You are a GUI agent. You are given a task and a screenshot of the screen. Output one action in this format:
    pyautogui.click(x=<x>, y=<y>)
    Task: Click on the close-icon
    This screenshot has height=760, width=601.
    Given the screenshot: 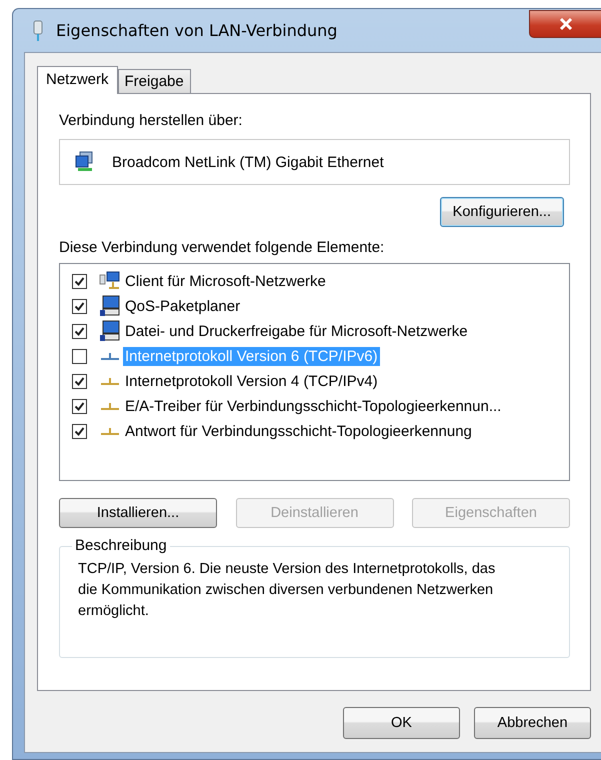 What is the action you would take?
    pyautogui.click(x=566, y=24)
    